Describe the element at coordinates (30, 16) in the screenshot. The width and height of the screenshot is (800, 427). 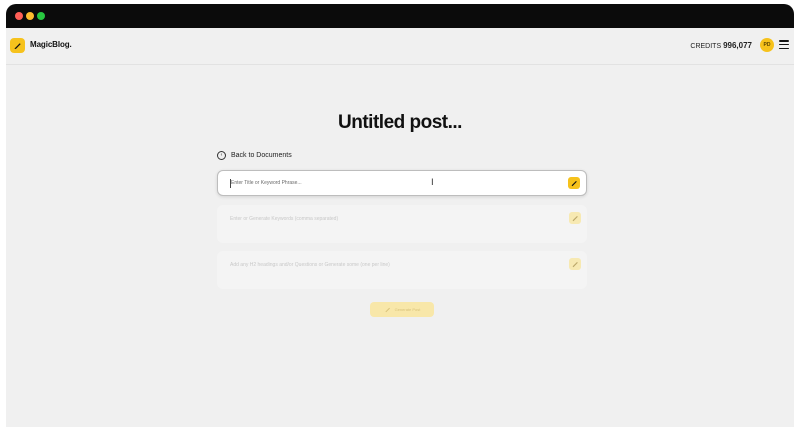
I see `minimize-window-button` at that location.